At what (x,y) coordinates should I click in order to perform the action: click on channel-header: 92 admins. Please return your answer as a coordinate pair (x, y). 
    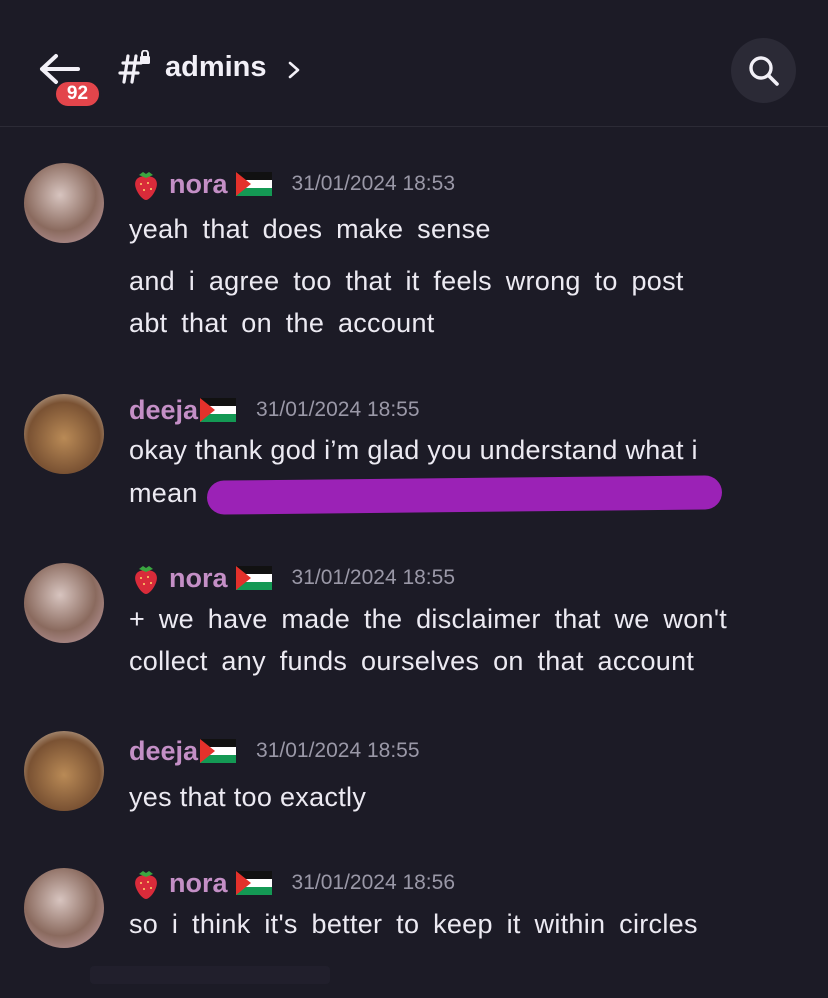
    Looking at the image, I should click on (414, 63).